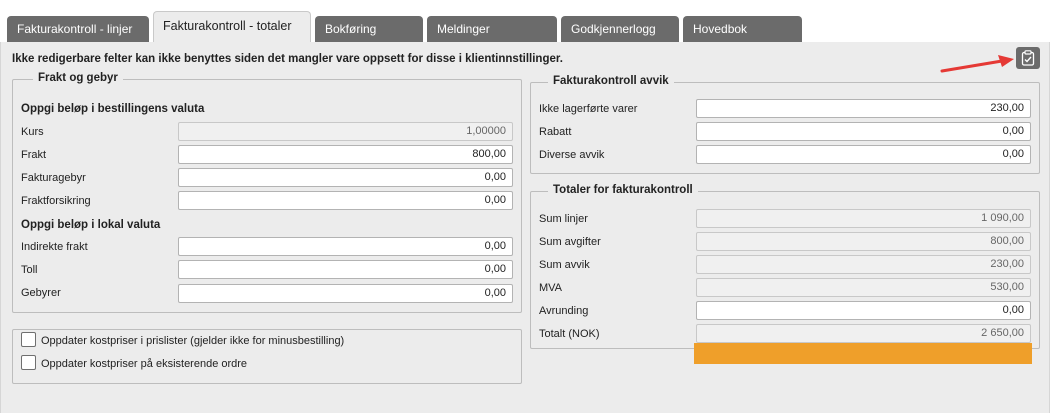  Describe the element at coordinates (232, 26) in the screenshot. I see `tab-fakturakontroll-totaler: Fakturakontroll - totaler` at that location.